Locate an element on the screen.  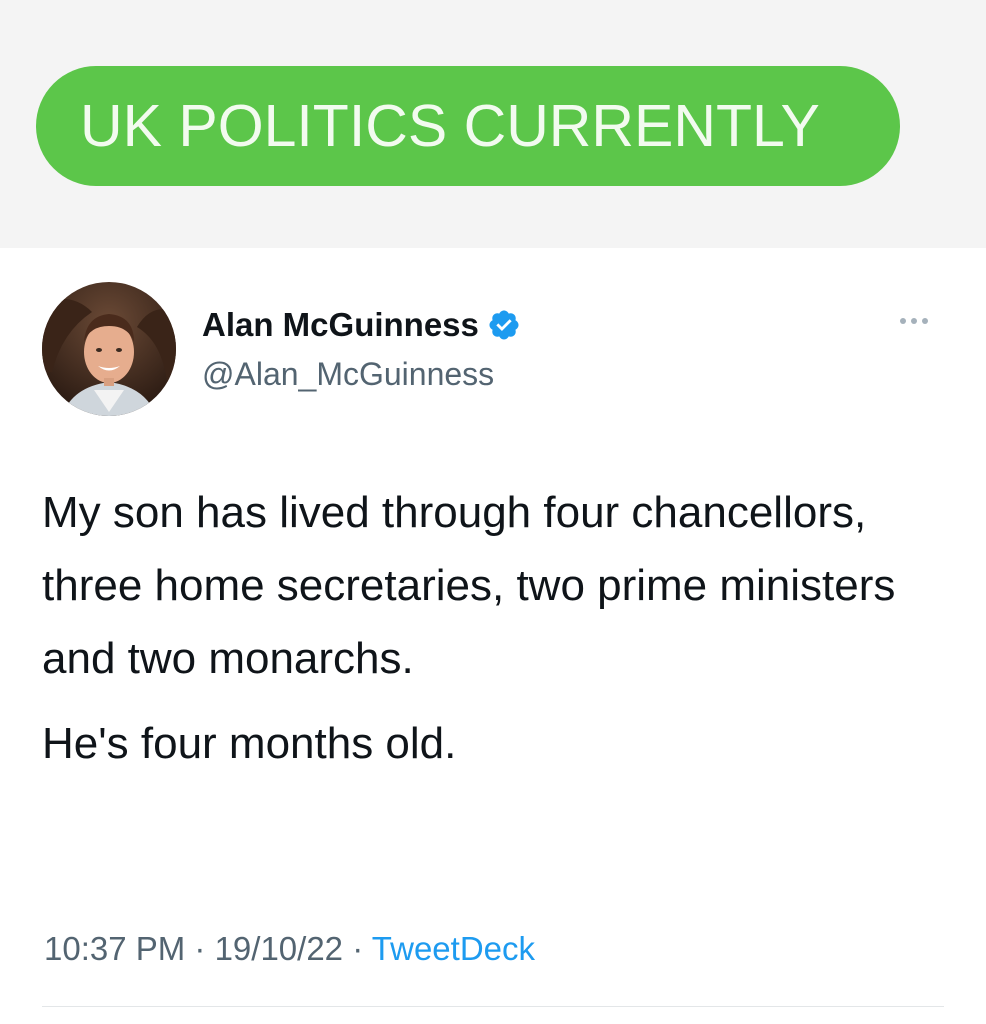
author-display-name: Alan McGuinness is located at coordinates (340, 325).